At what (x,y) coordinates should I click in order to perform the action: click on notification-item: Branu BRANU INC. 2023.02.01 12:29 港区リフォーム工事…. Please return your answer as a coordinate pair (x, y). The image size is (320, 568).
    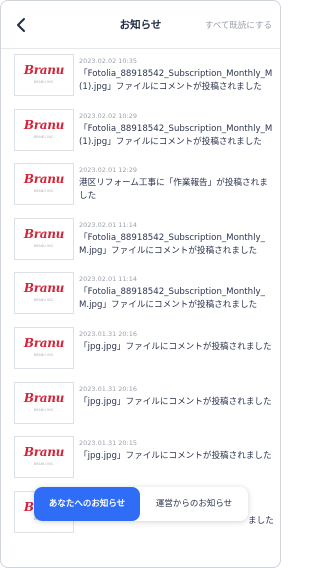
    Looking at the image, I should click on (140, 185).